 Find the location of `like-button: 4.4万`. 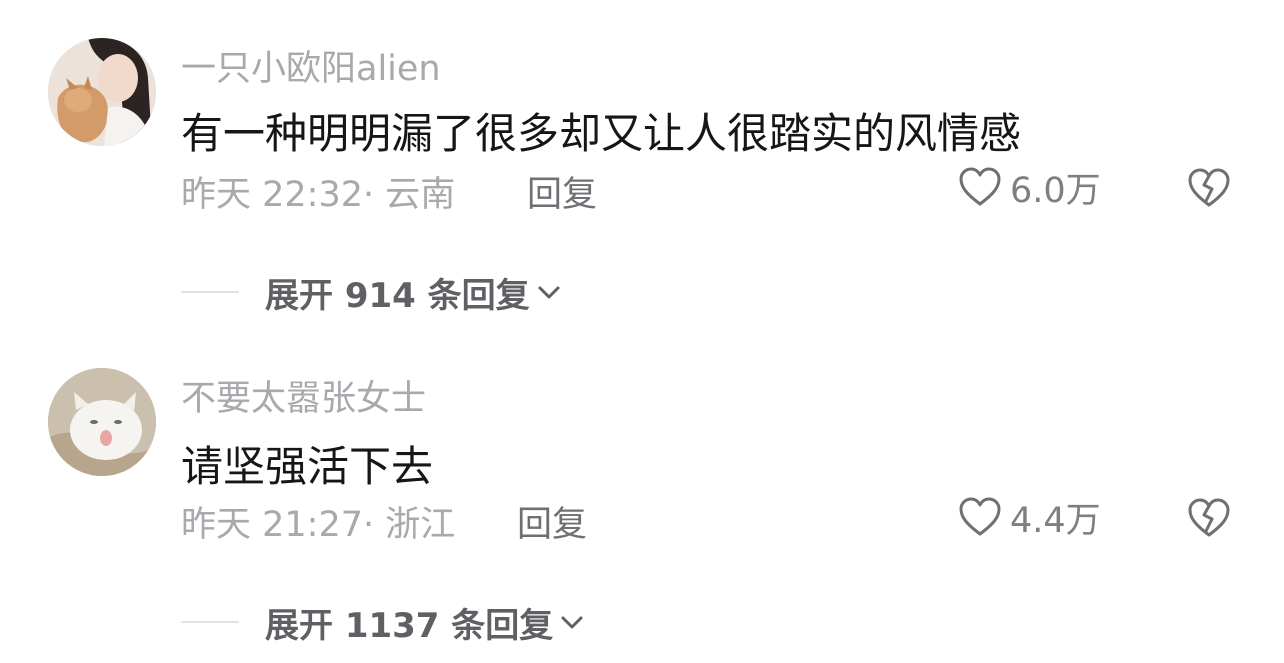

like-button: 4.4万 is located at coordinates (1029, 517).